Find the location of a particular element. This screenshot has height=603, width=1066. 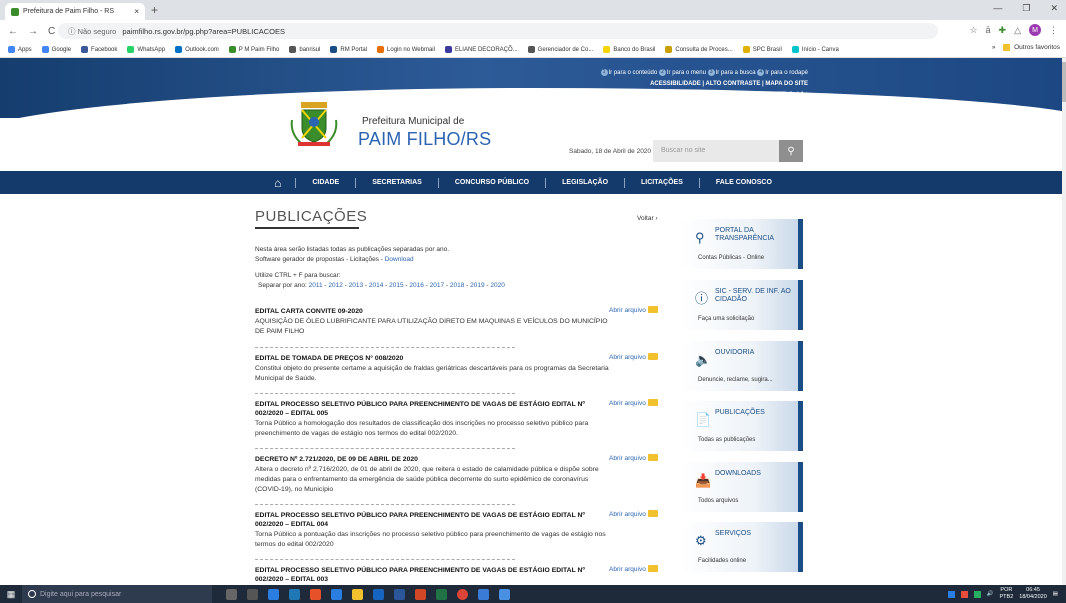

powerpoint-icon is located at coordinates (420, 594).